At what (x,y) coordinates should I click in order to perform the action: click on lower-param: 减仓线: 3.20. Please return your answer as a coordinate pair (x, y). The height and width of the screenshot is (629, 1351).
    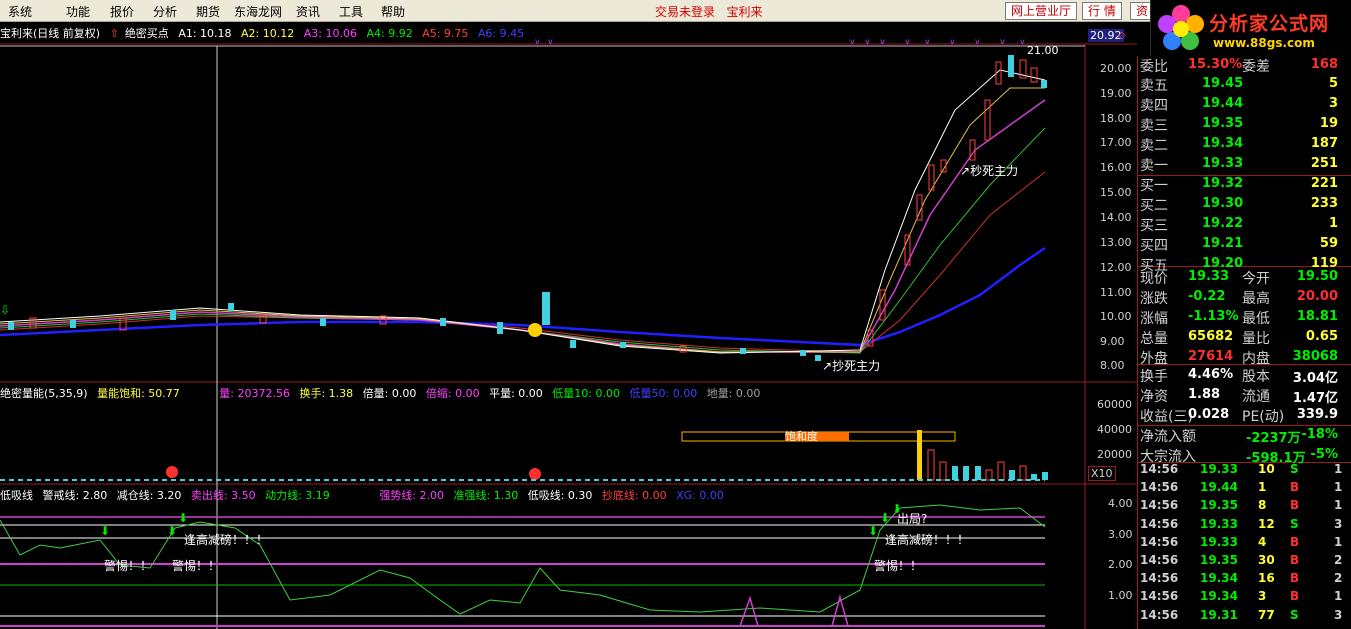
    Looking at the image, I should click on (149, 495).